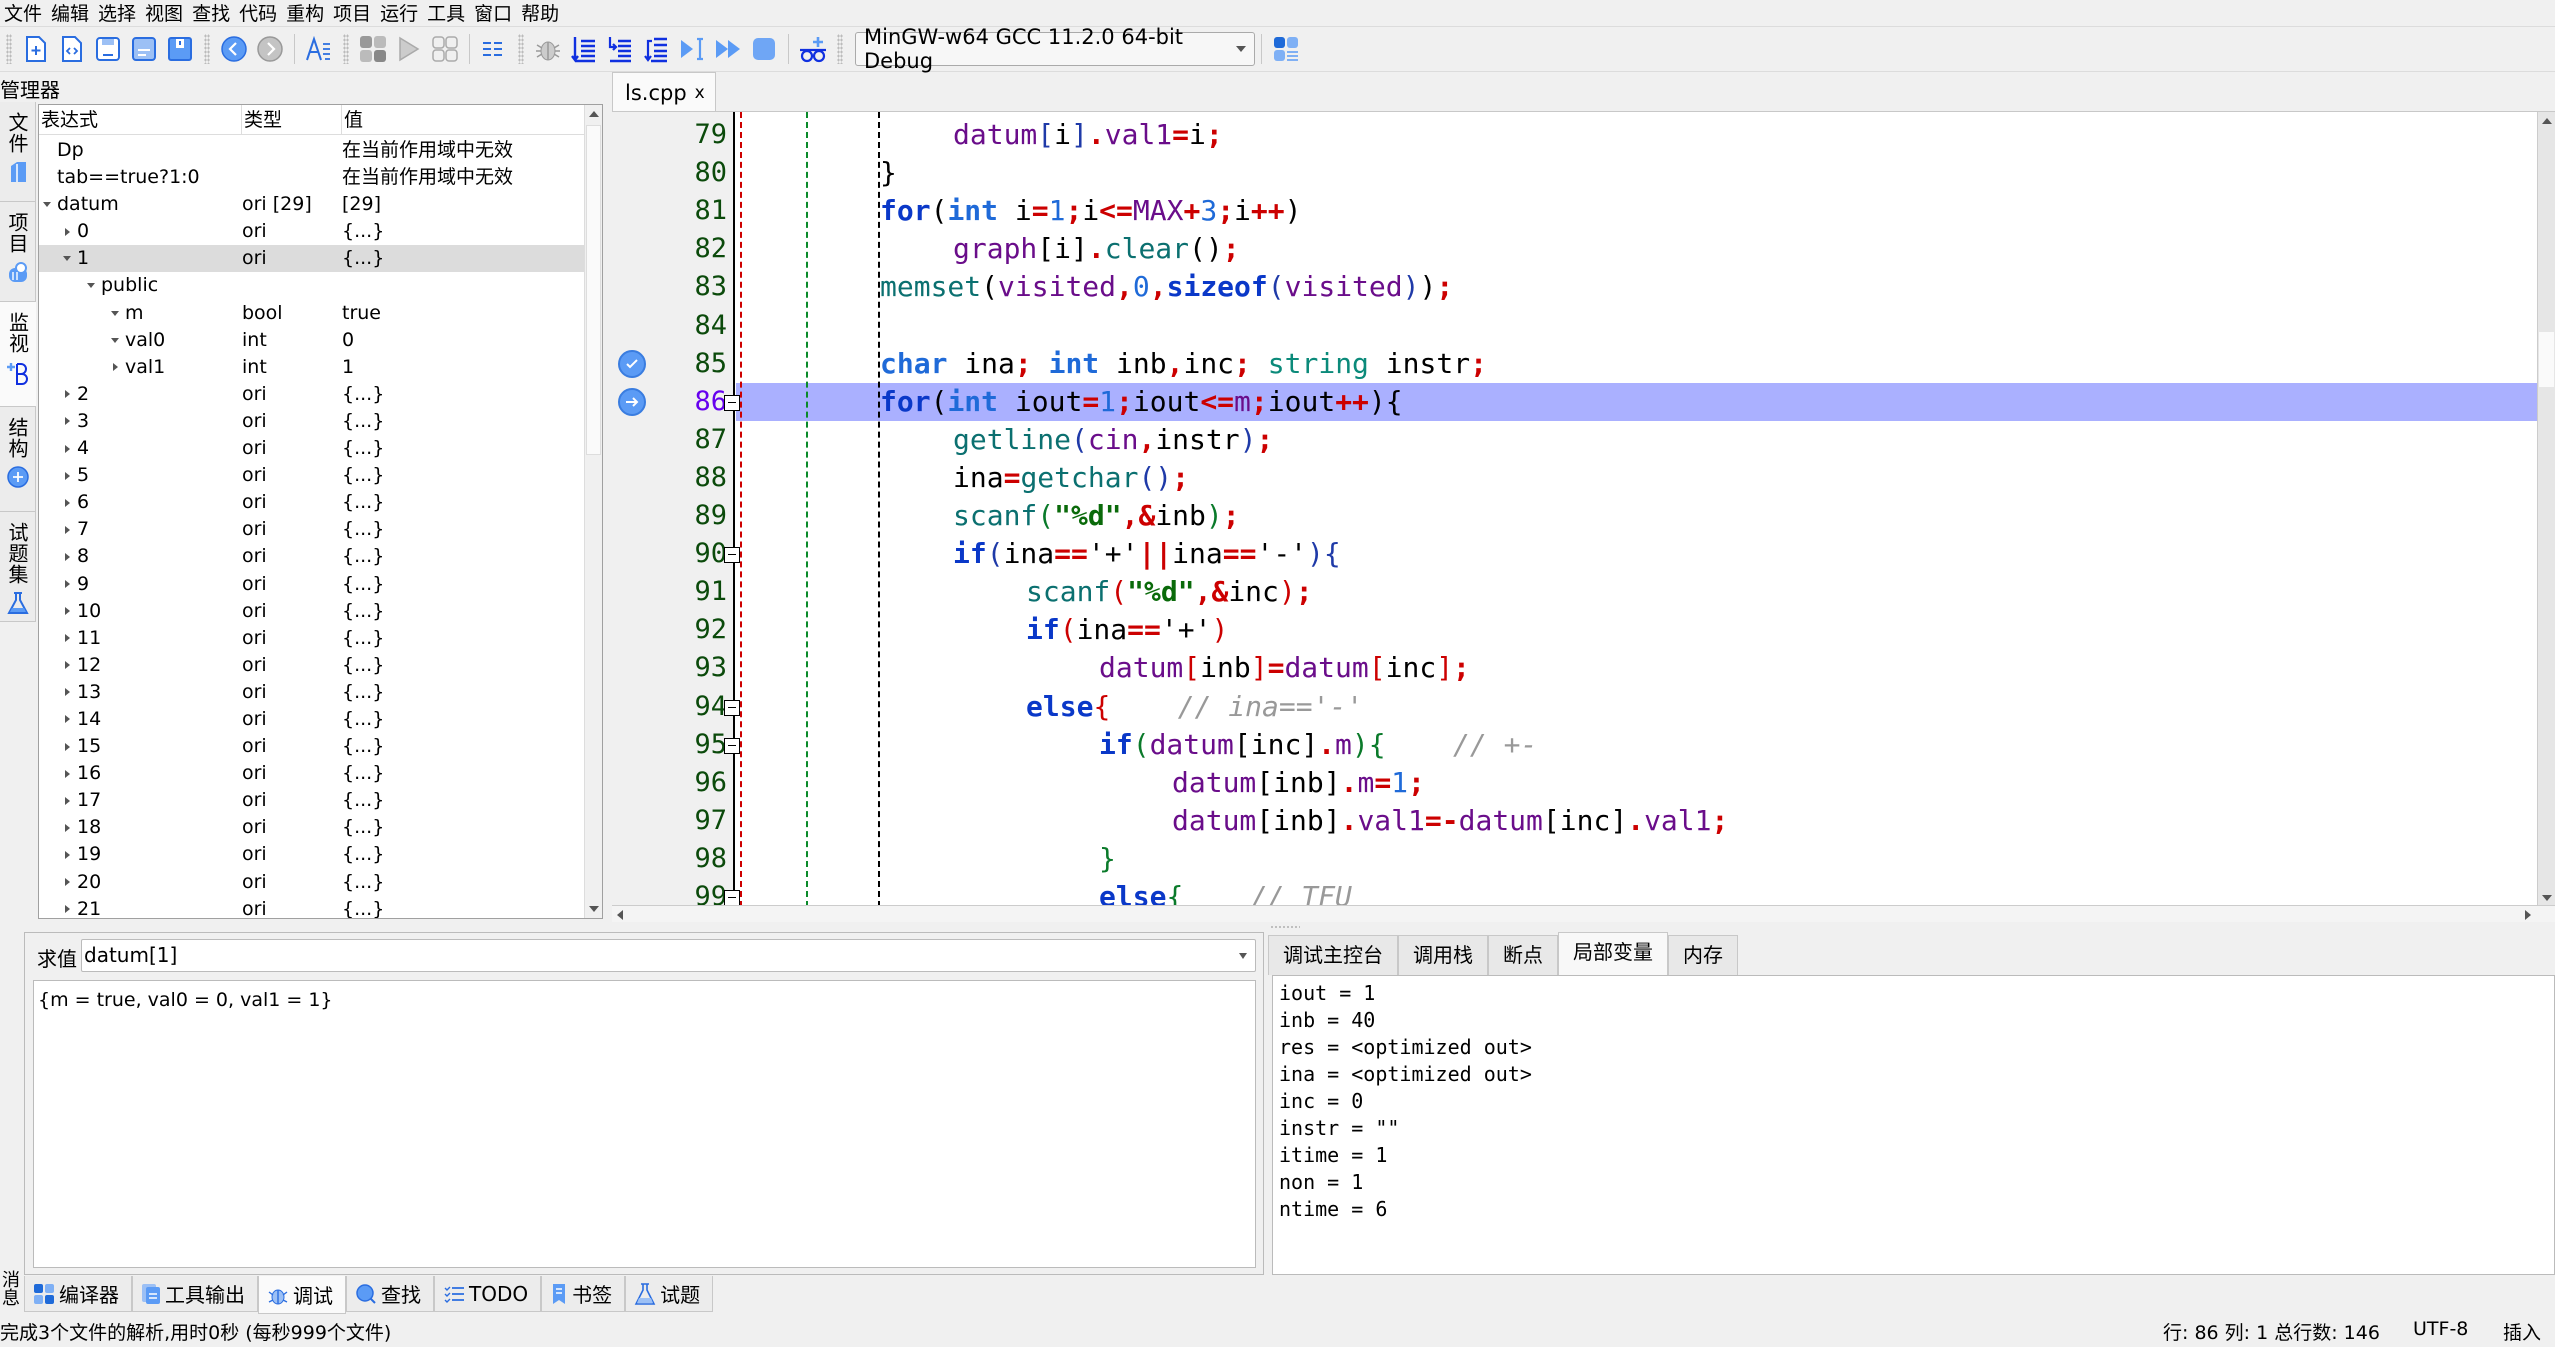 The width and height of the screenshot is (2555, 1347). I want to click on watch-row: 13 ori {...}, so click(311, 692).